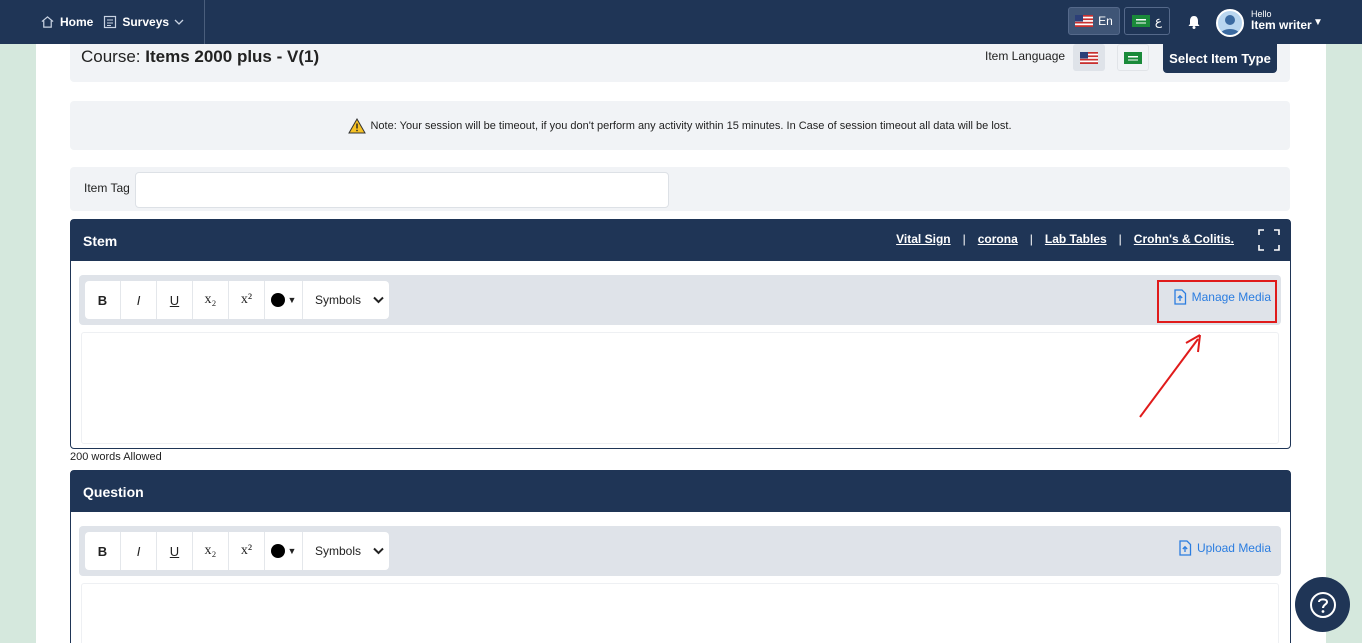 This screenshot has height=643, width=1362. What do you see at coordinates (232, 56) in the screenshot?
I see `course-name: Items 2000 plus - V(1)` at bounding box center [232, 56].